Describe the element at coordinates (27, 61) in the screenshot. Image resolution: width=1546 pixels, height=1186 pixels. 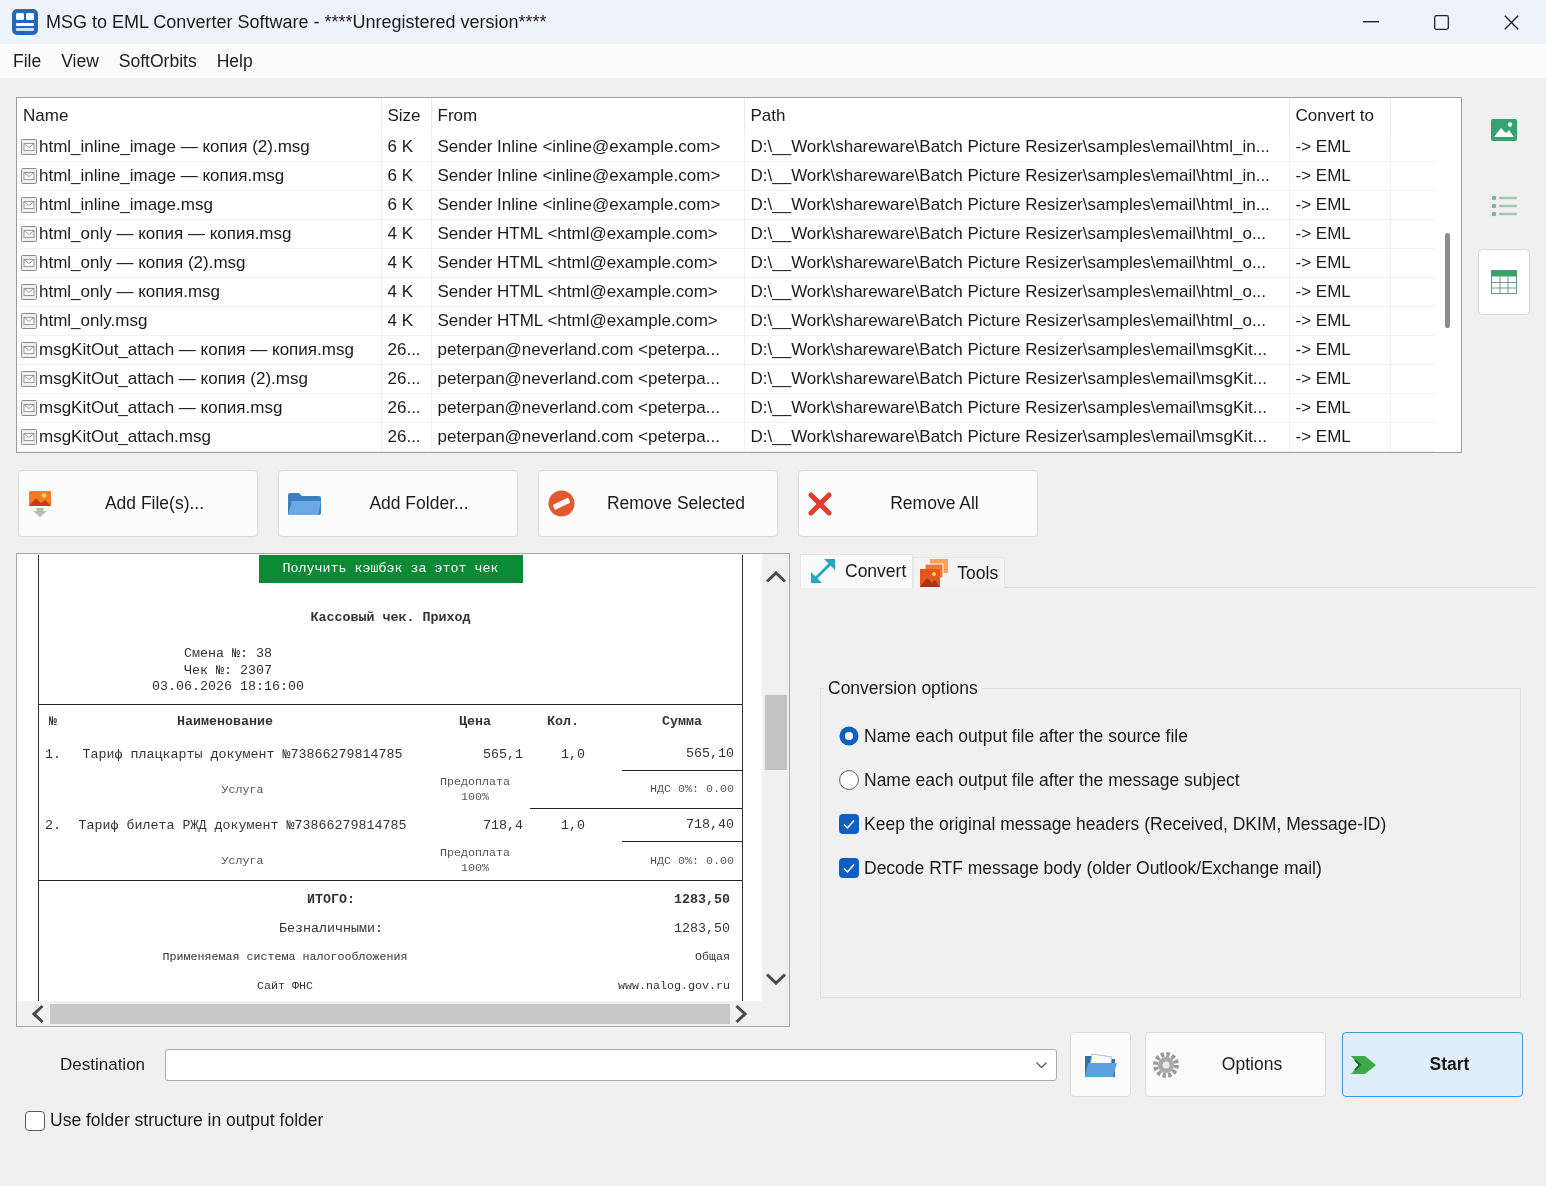
I see `menu-item: File` at that location.